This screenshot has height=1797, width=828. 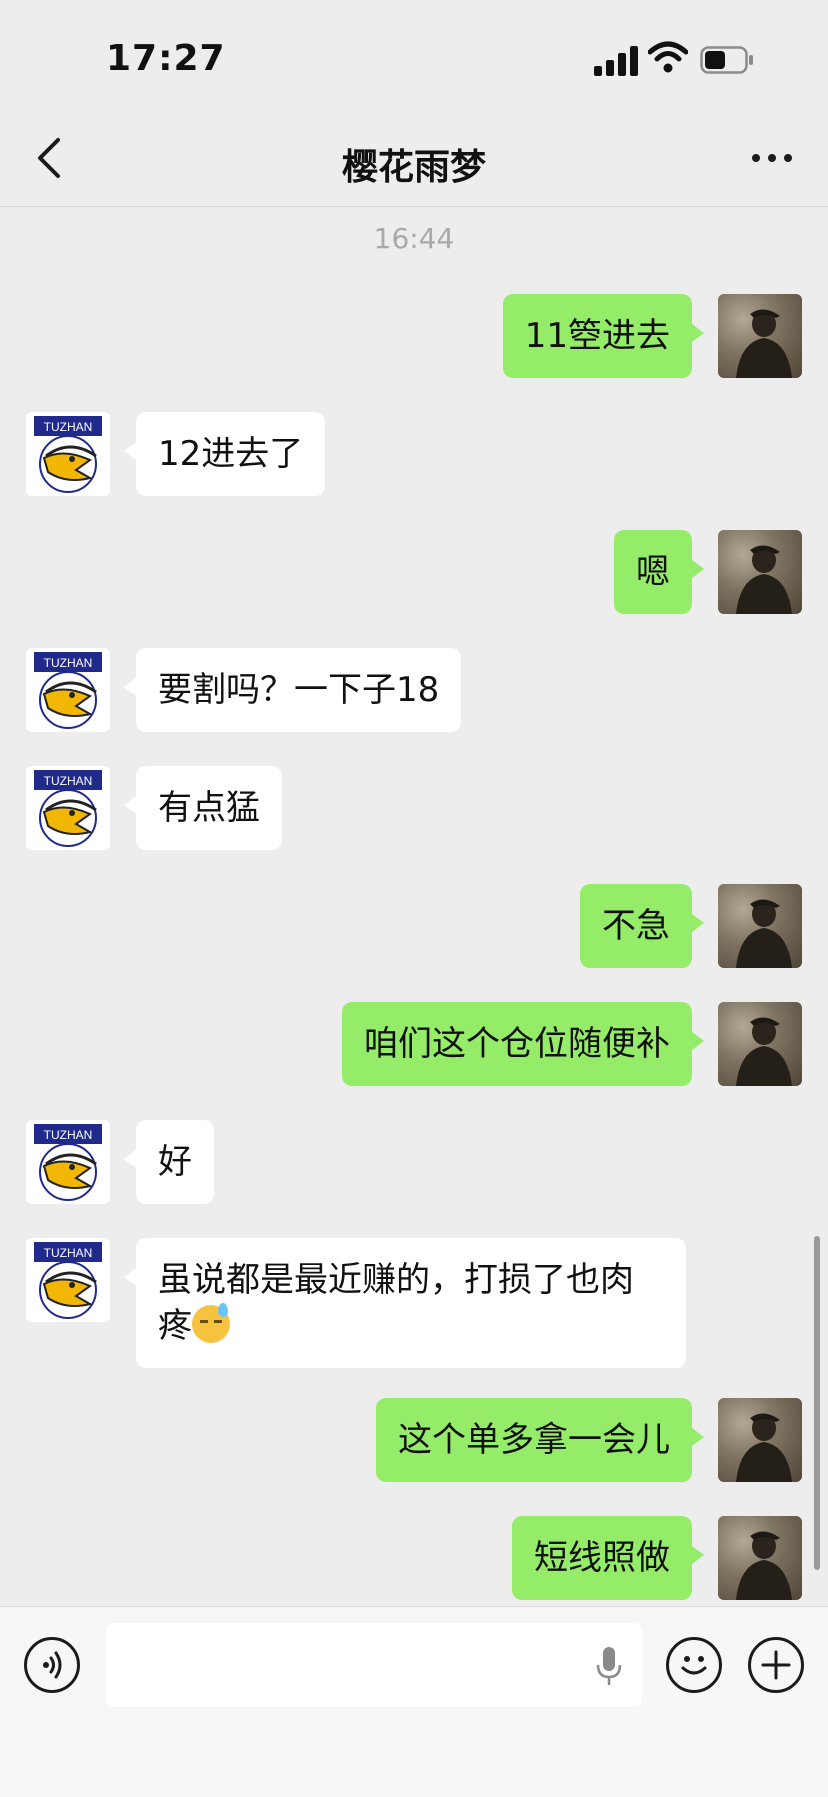 I want to click on my-message-bubble: 嗯, so click(x=659, y=572).